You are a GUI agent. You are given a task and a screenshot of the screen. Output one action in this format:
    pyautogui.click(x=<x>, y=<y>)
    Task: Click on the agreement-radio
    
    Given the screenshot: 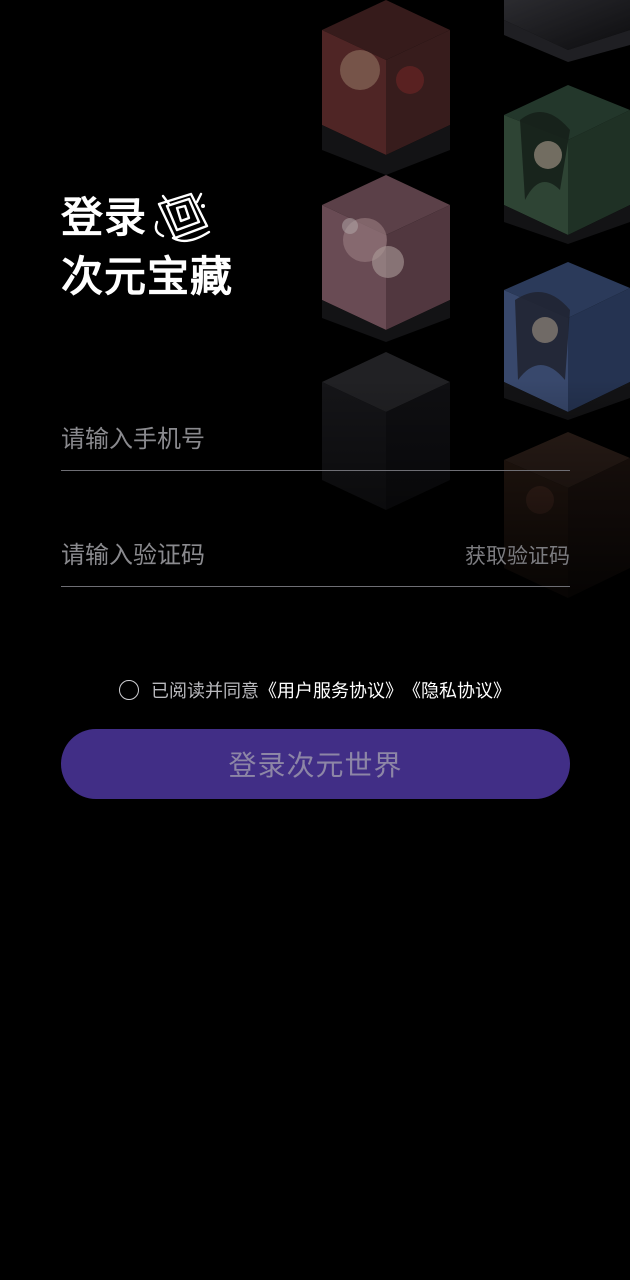 What is the action you would take?
    pyautogui.click(x=129, y=690)
    